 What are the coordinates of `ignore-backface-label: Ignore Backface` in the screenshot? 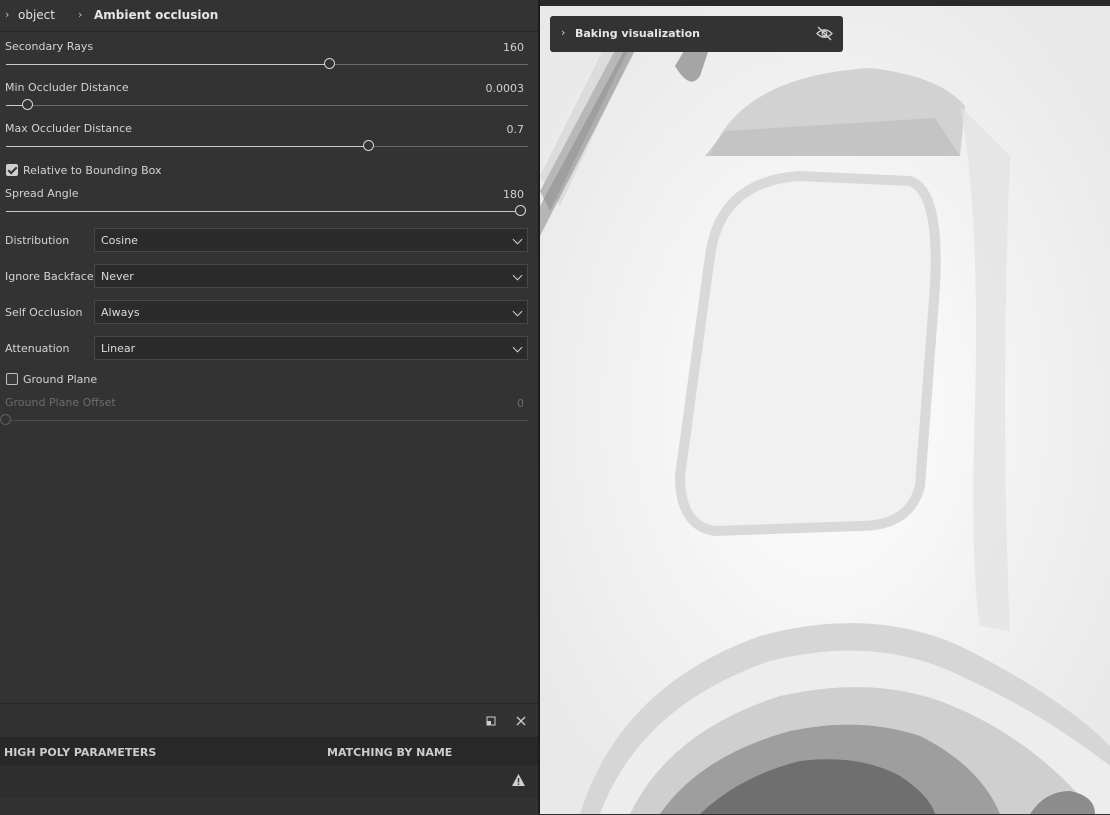 It's located at (49, 276).